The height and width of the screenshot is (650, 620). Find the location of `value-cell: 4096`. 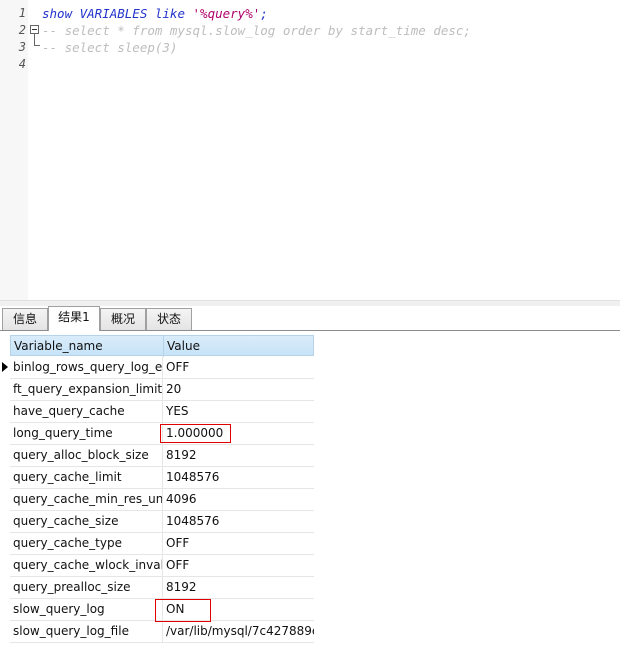

value-cell: 4096 is located at coordinates (238, 499).